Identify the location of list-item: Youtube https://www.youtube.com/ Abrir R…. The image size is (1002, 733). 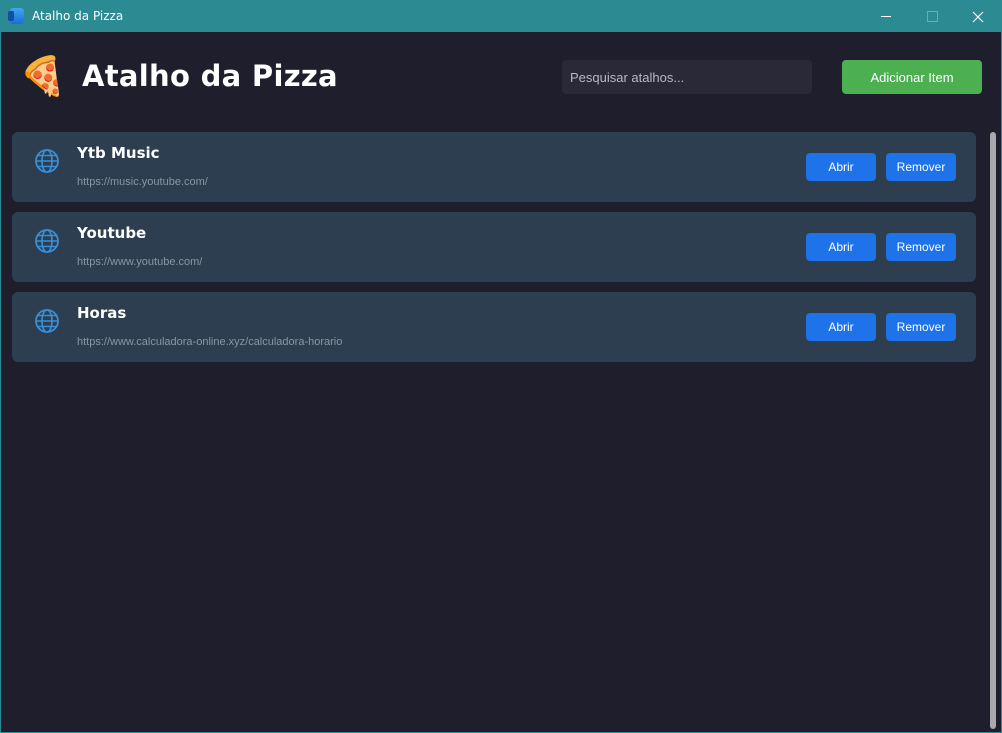
(494, 247).